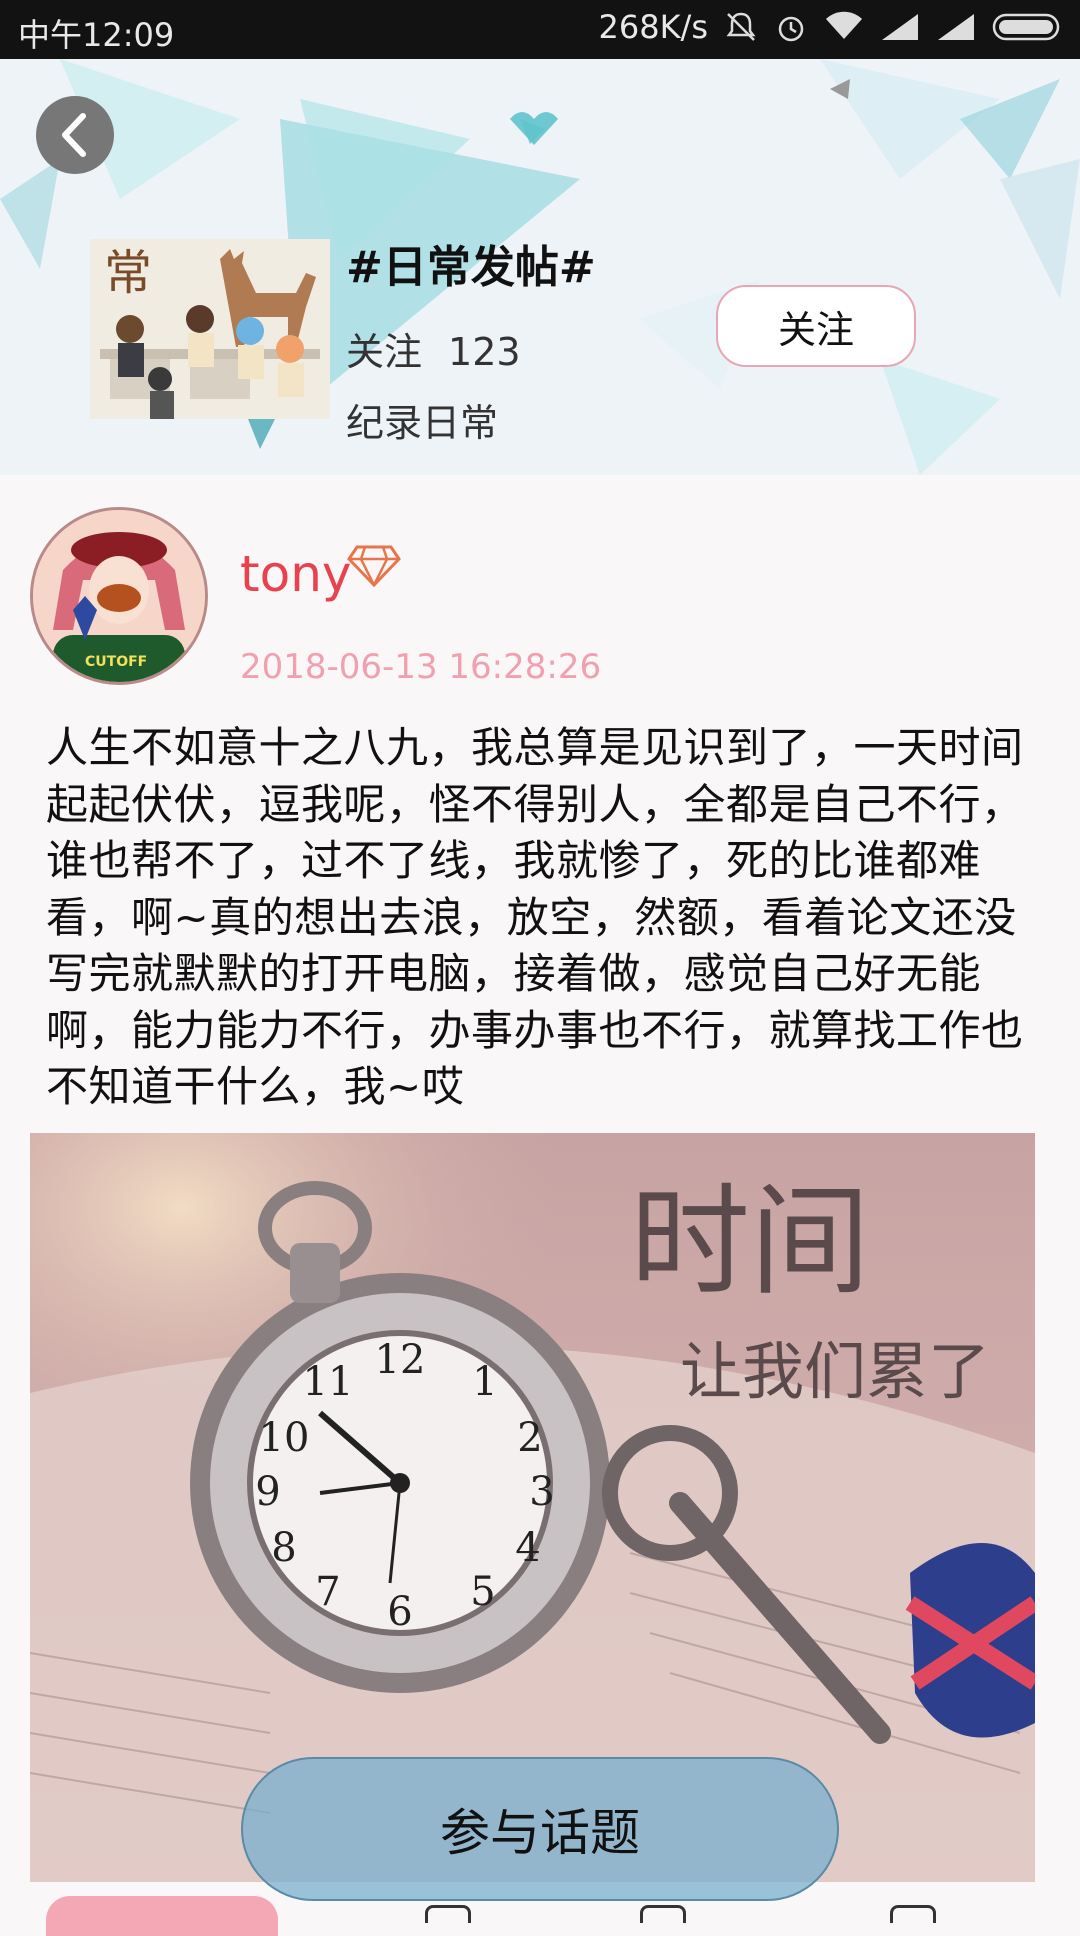 This screenshot has height=1936, width=1080. What do you see at coordinates (750, 1242) in the screenshot?
I see `image-caption-title: 时间` at bounding box center [750, 1242].